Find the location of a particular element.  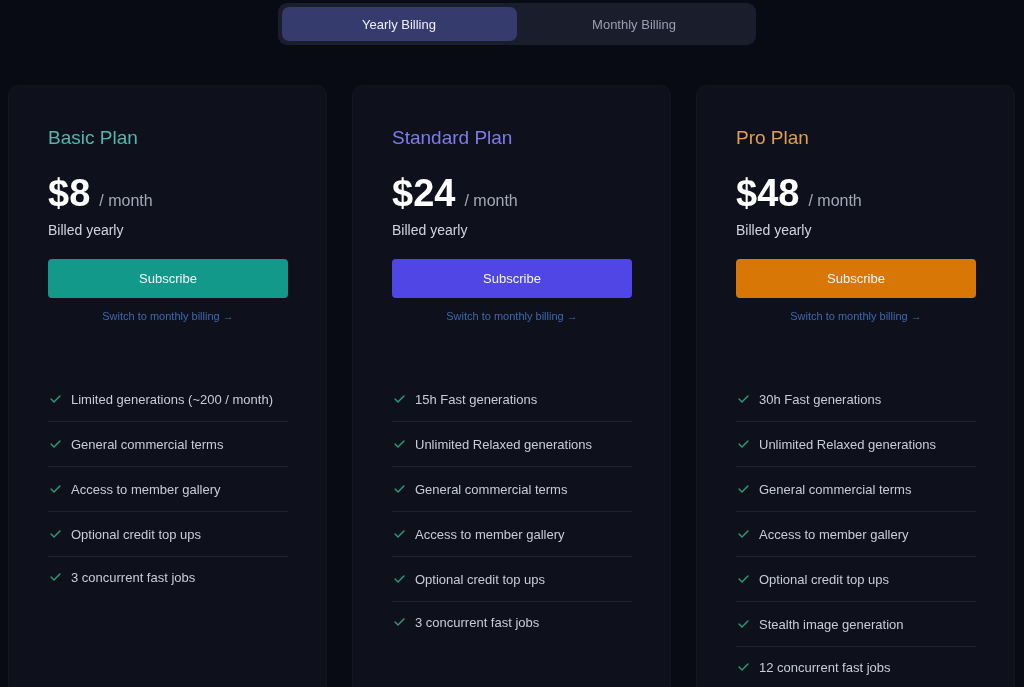

feature-item: 30h Fast generations is located at coordinates (820, 399).